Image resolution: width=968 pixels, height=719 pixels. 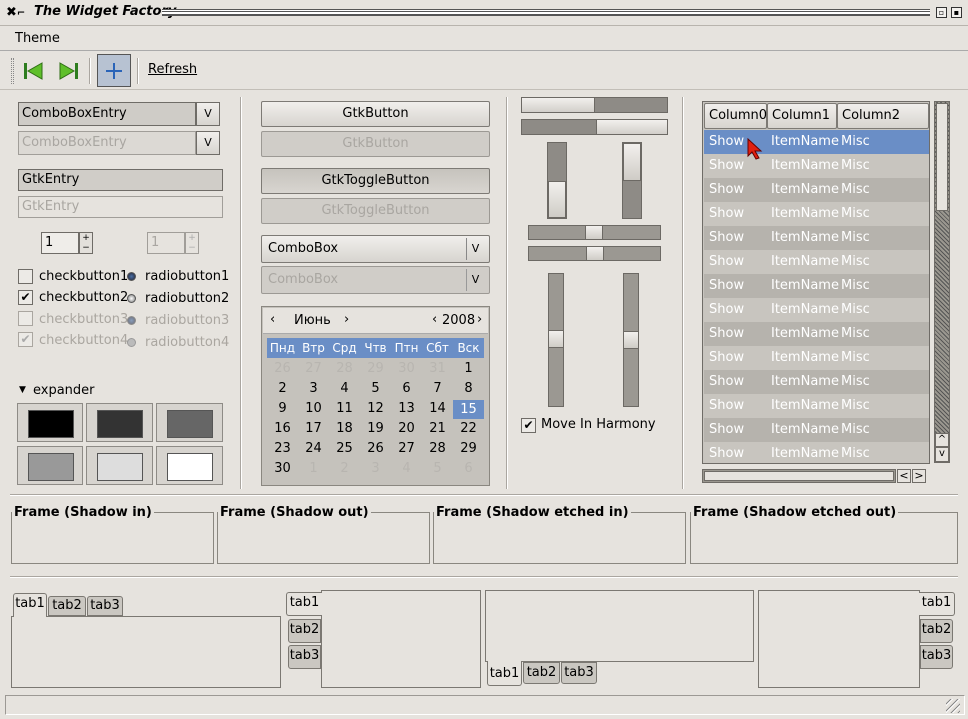 What do you see at coordinates (406, 429) in the screenshot?
I see `calendar-day: 20` at bounding box center [406, 429].